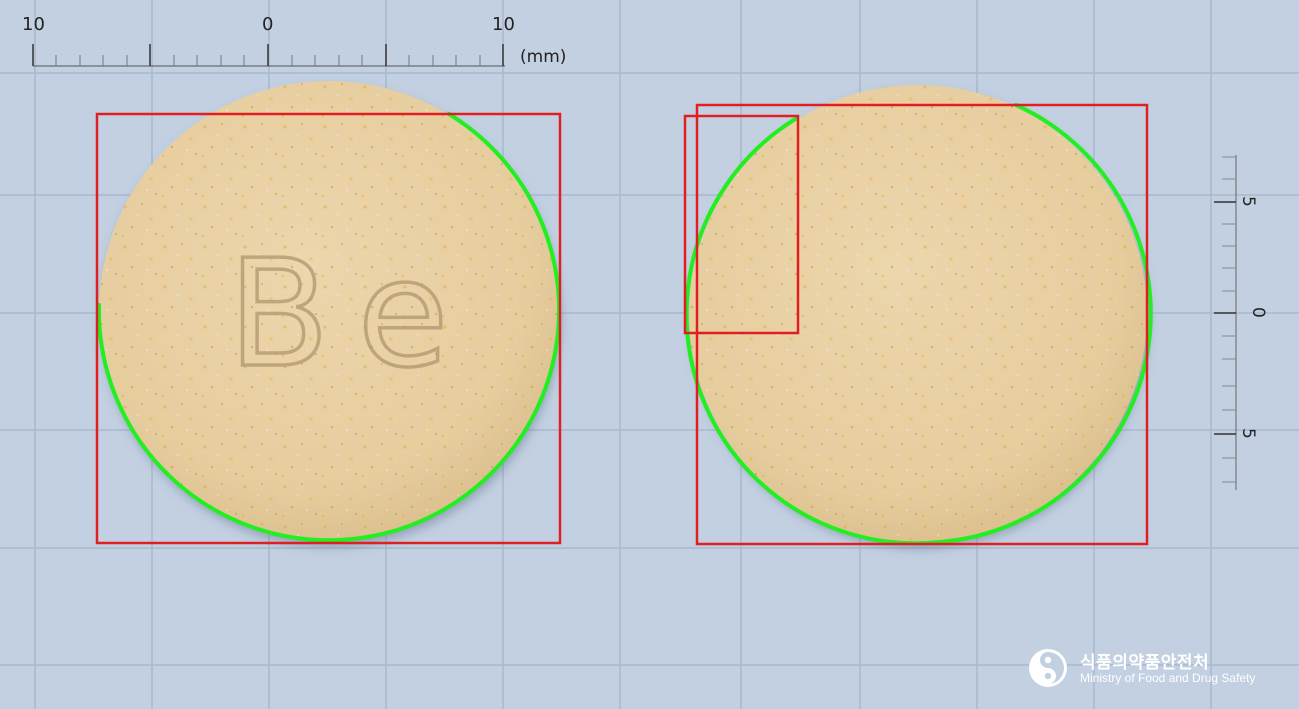 This screenshot has height=709, width=1299. What do you see at coordinates (1241, 322) in the screenshot?
I see `side-ruler: 5 0 5` at bounding box center [1241, 322].